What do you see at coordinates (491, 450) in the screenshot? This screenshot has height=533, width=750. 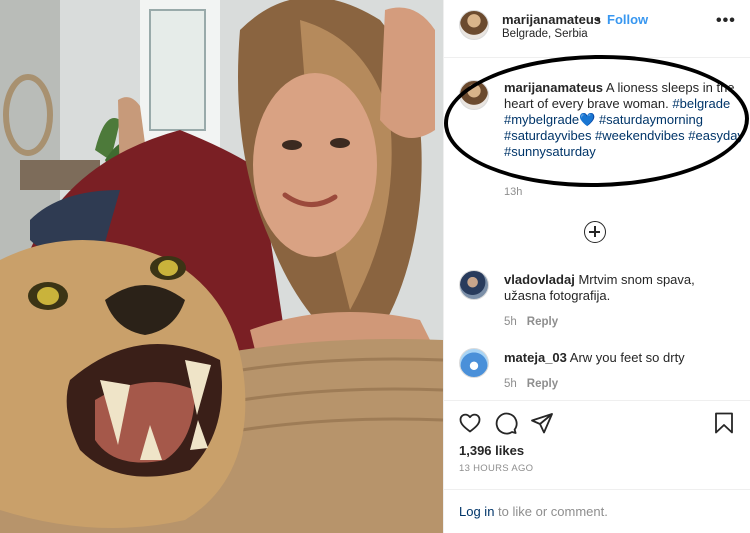 I see `likes-count: 1,396 likes` at bounding box center [491, 450].